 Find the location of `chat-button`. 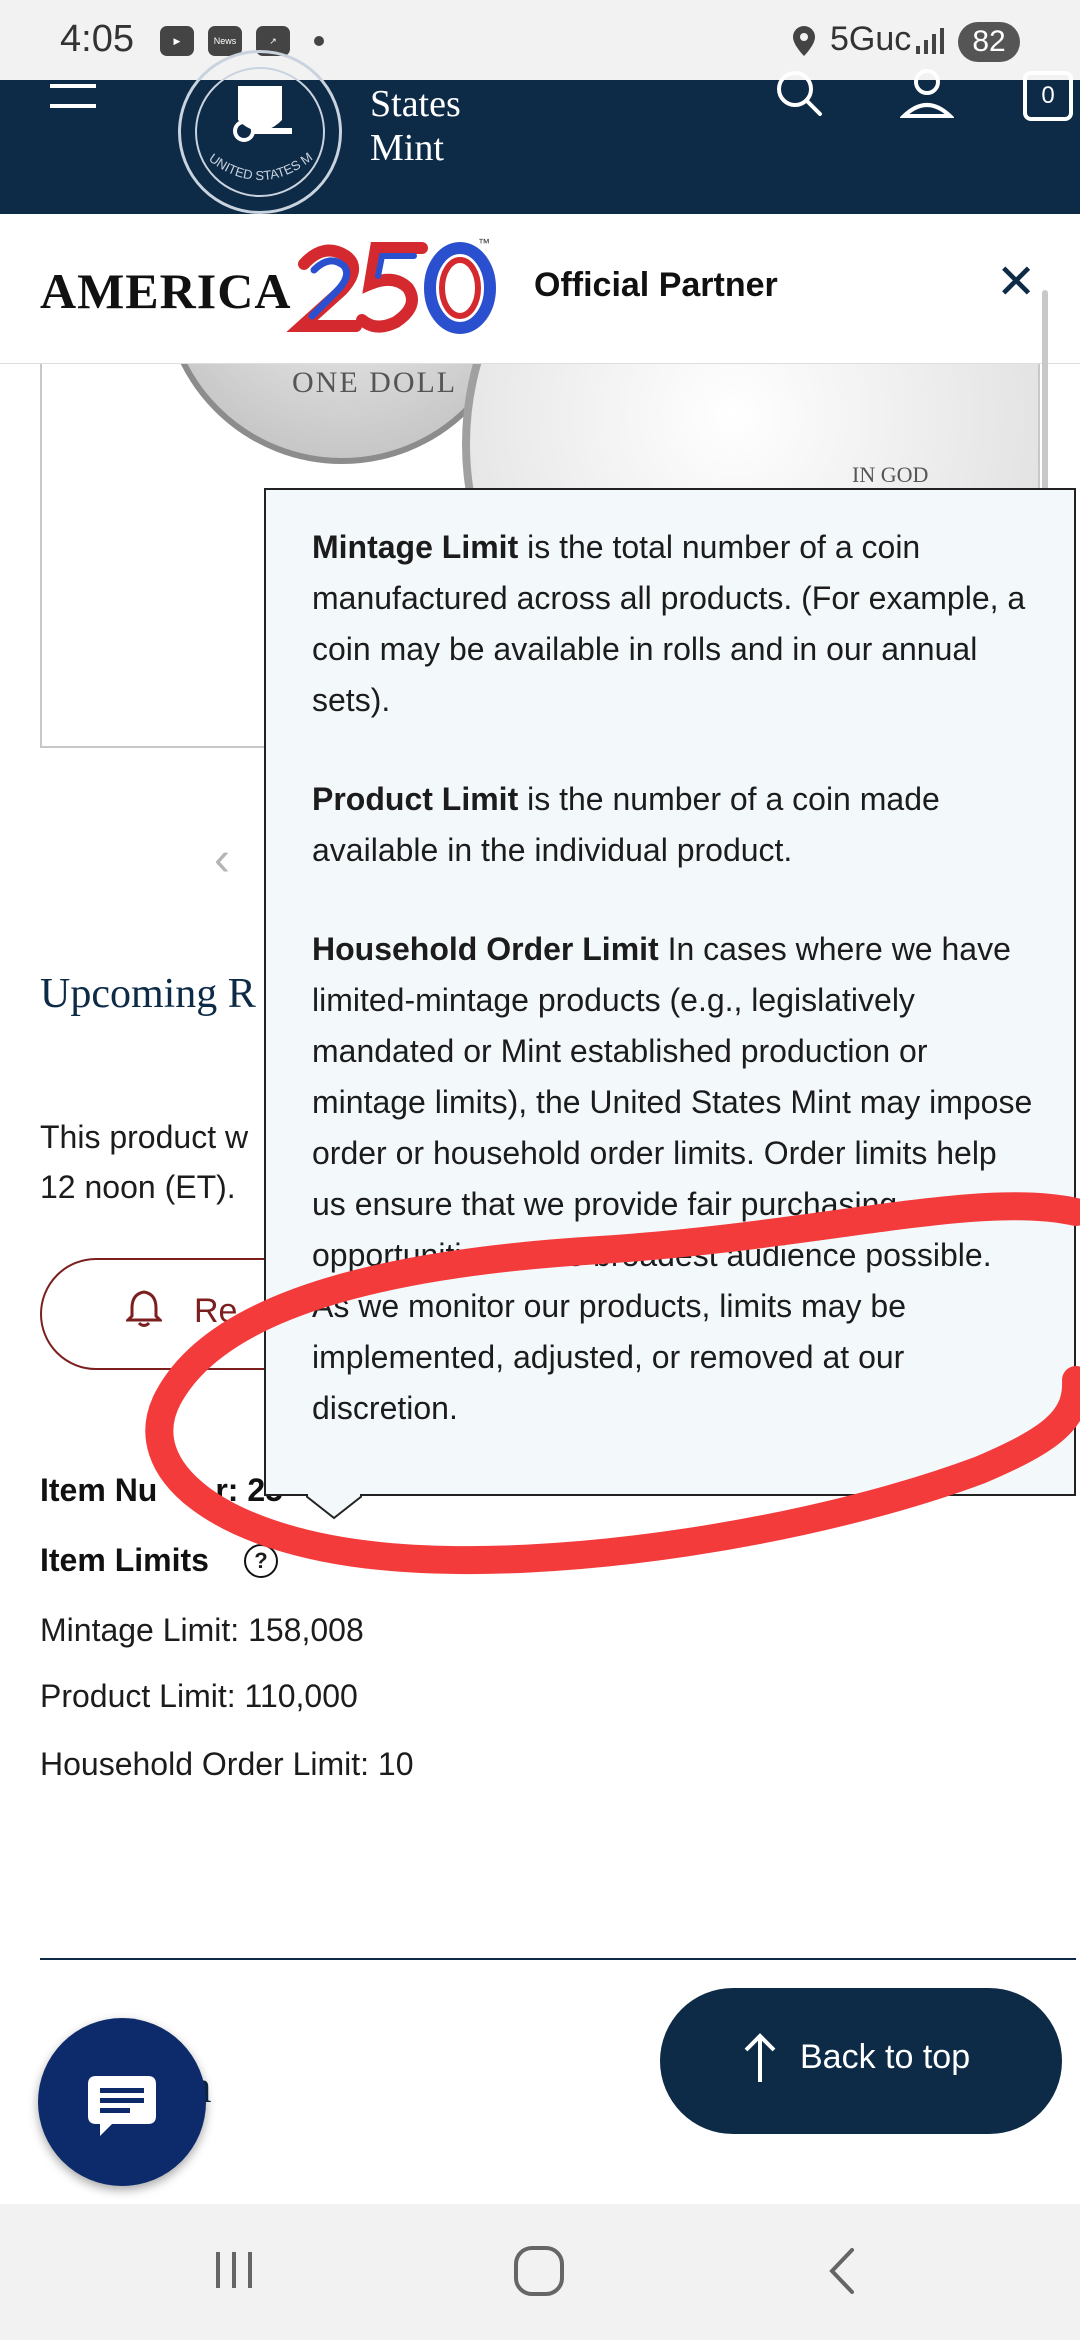

chat-button is located at coordinates (122, 2102).